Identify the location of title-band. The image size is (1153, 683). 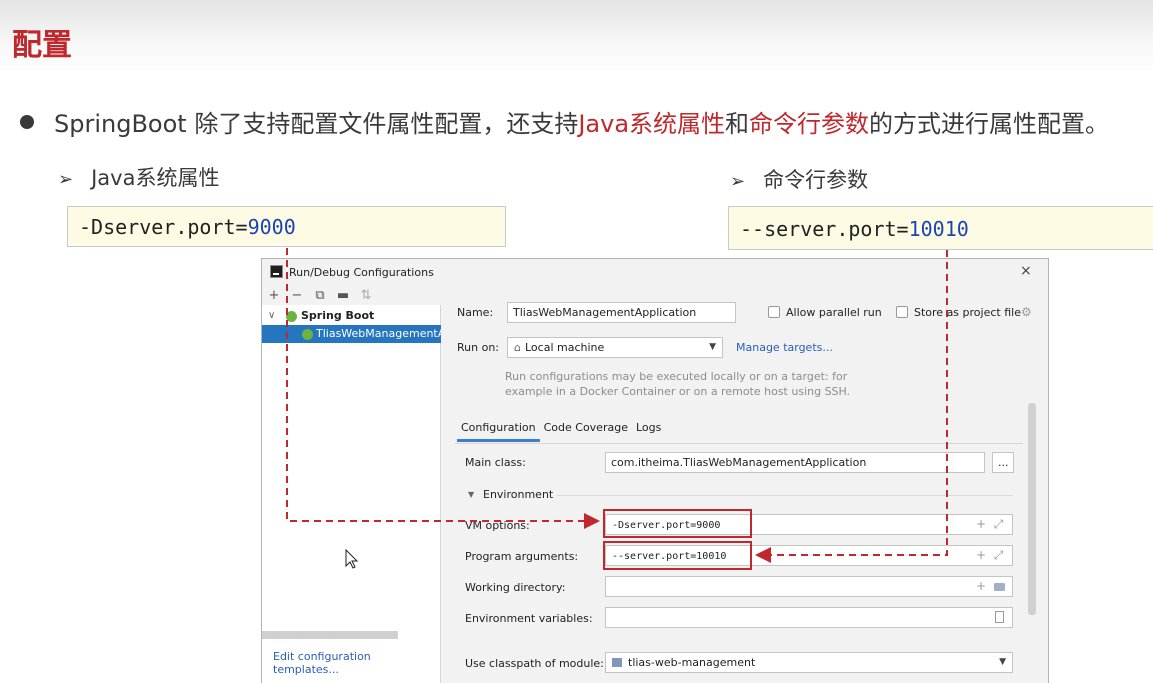
(576, 36).